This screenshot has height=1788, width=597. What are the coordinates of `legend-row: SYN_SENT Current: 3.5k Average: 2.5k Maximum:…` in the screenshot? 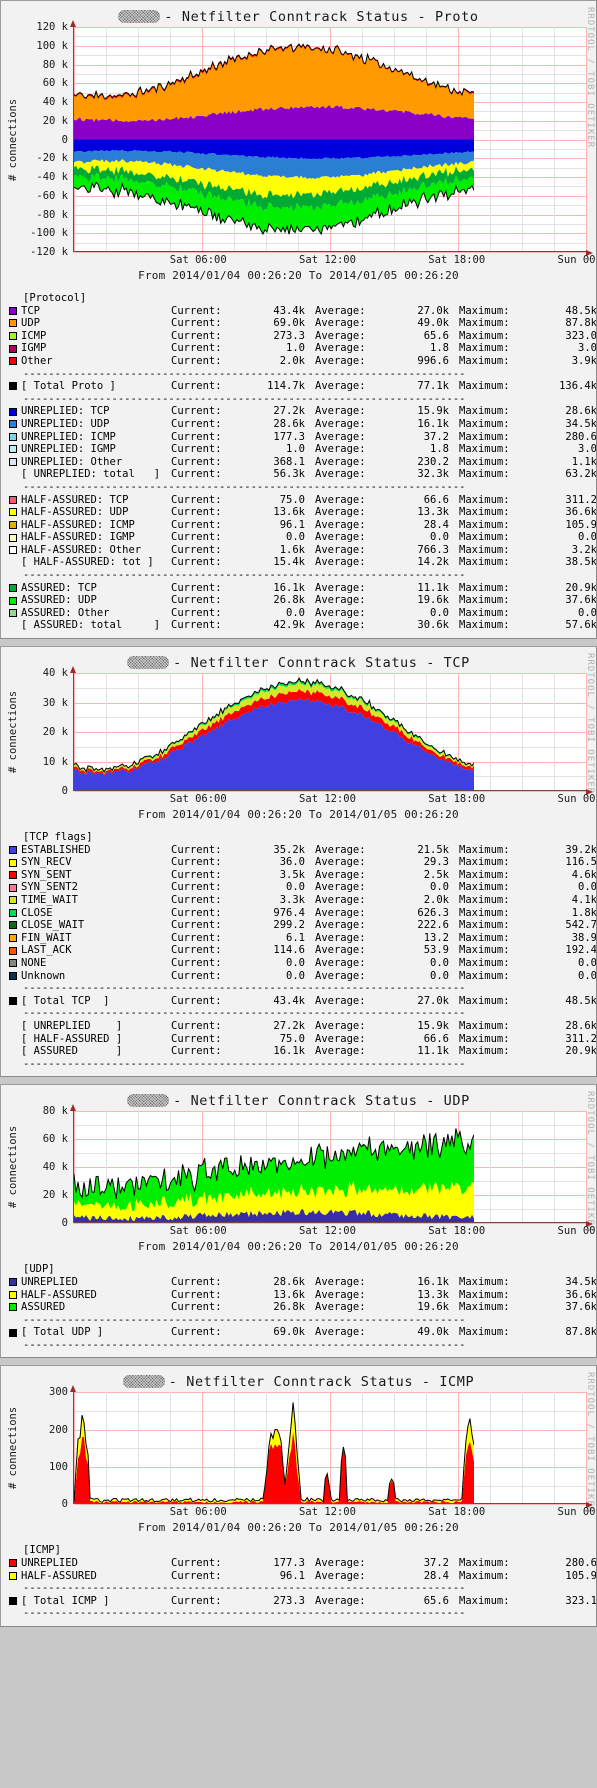 It's located at (302, 875).